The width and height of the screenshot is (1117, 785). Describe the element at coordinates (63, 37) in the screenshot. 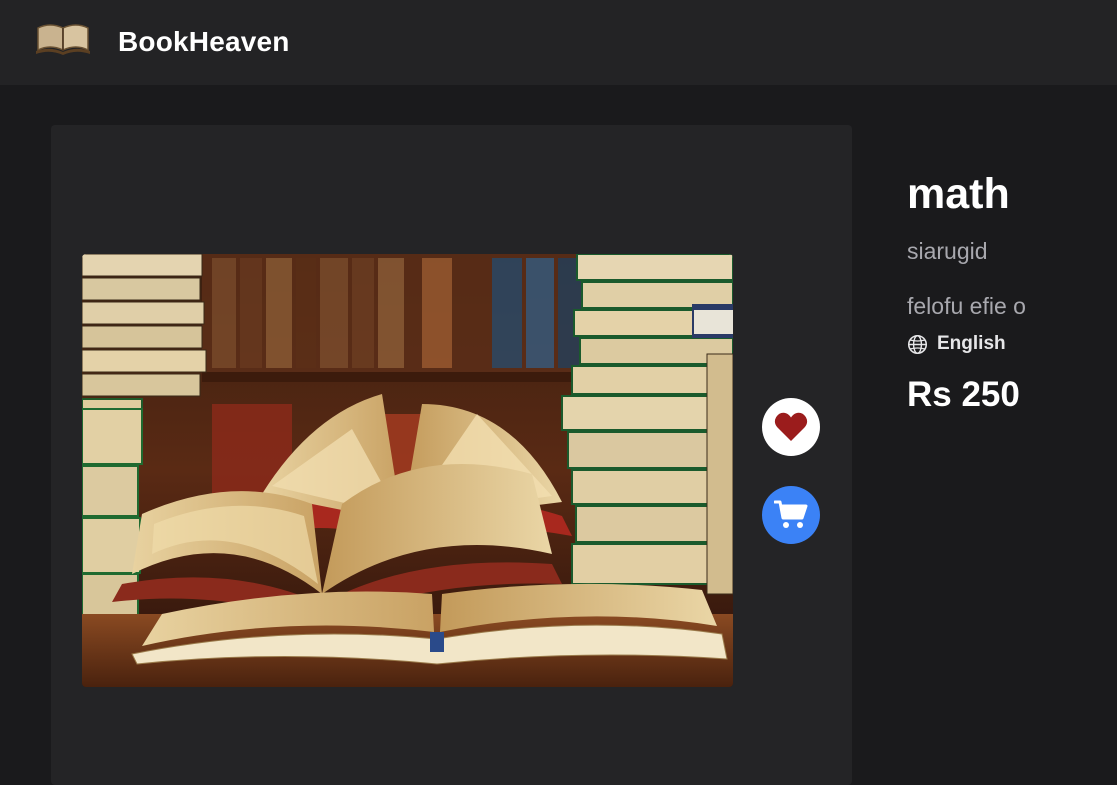

I see `open-book-icon` at that location.